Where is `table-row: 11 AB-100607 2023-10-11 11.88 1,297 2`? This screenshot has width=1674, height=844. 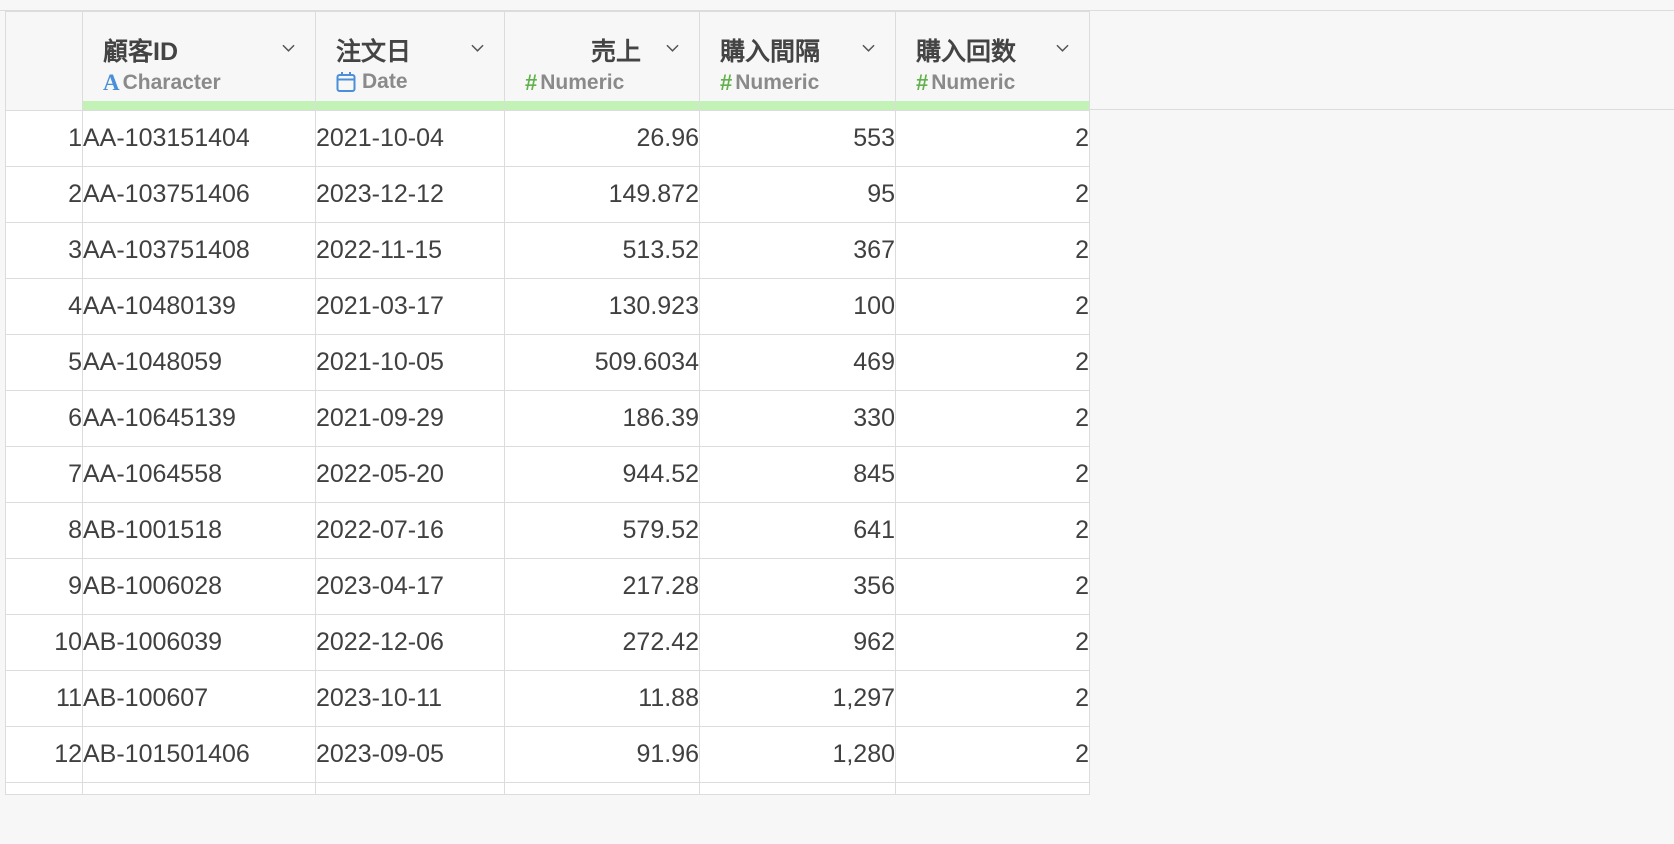 table-row: 11 AB-100607 2023-10-11 11.88 1,297 2 is located at coordinates (547, 698).